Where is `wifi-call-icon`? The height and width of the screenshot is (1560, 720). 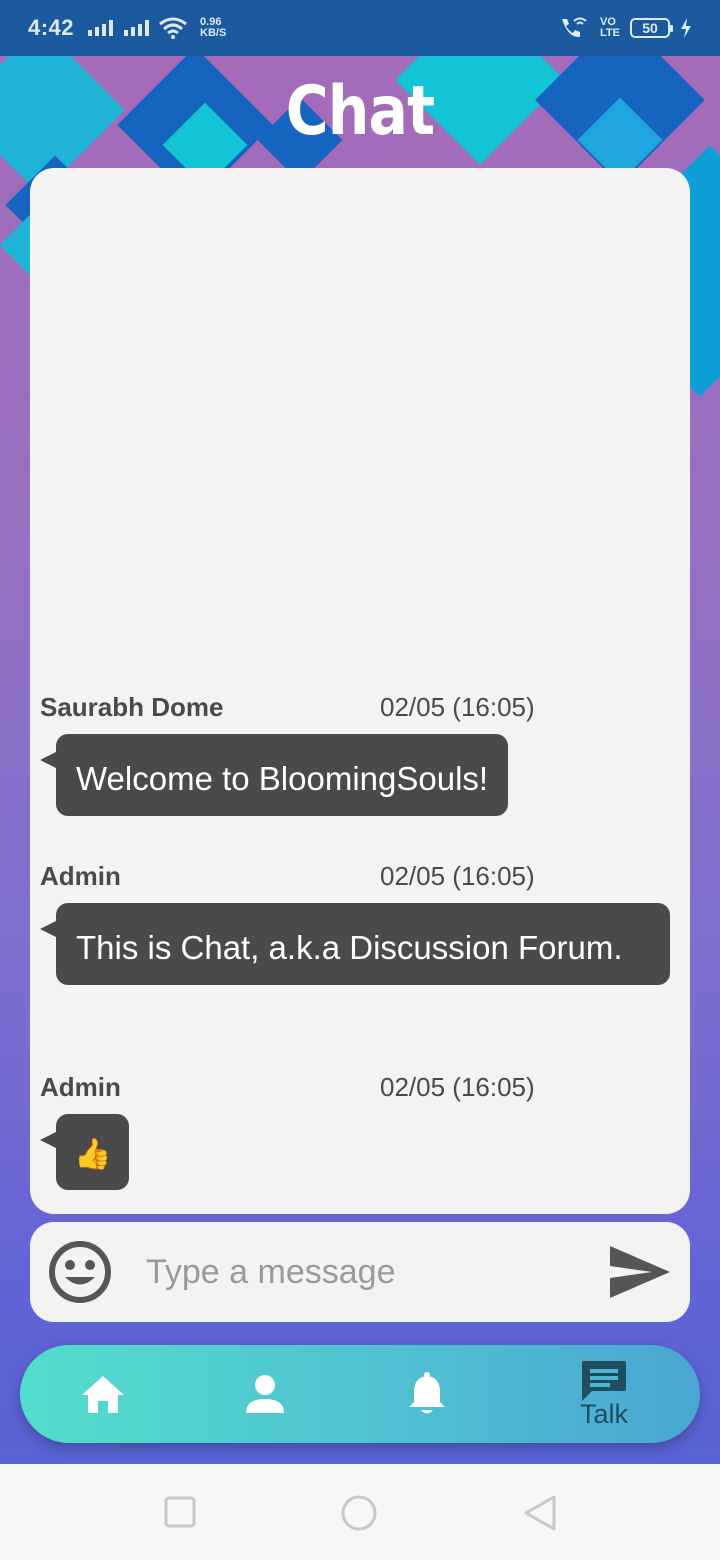
wifi-call-icon is located at coordinates (574, 27).